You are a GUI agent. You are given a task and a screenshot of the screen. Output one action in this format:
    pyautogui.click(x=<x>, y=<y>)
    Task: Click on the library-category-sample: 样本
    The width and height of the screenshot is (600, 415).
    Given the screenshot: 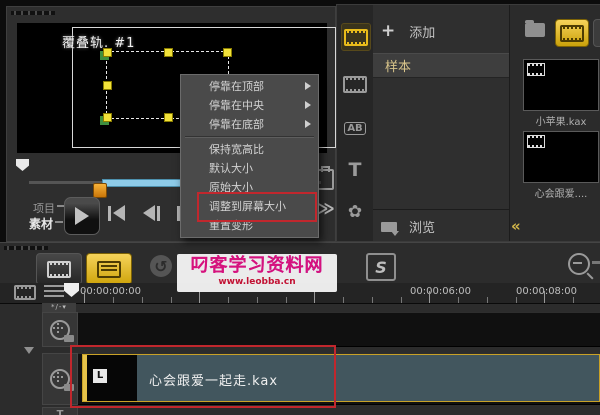 What is the action you would take?
    pyautogui.click(x=441, y=65)
    